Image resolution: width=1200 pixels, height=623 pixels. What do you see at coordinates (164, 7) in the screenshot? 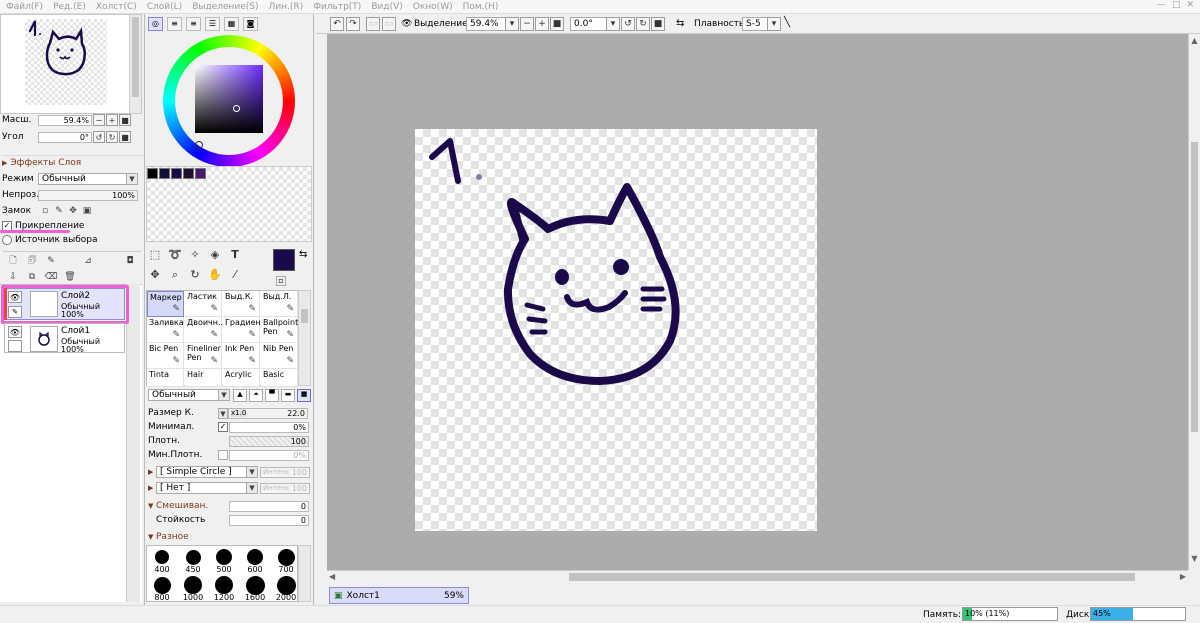
I see `menu-layer: Слой(L)` at bounding box center [164, 7].